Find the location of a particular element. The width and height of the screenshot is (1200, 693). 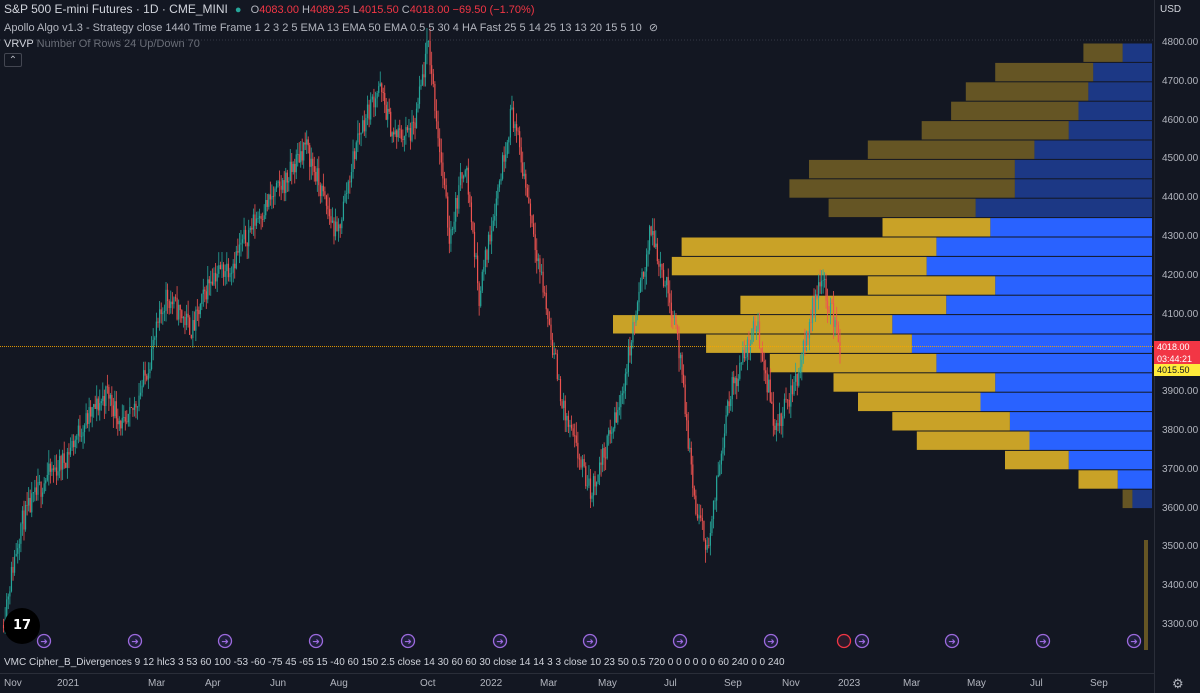

price-tick-label: 3600.00 is located at coordinates (1180, 508).